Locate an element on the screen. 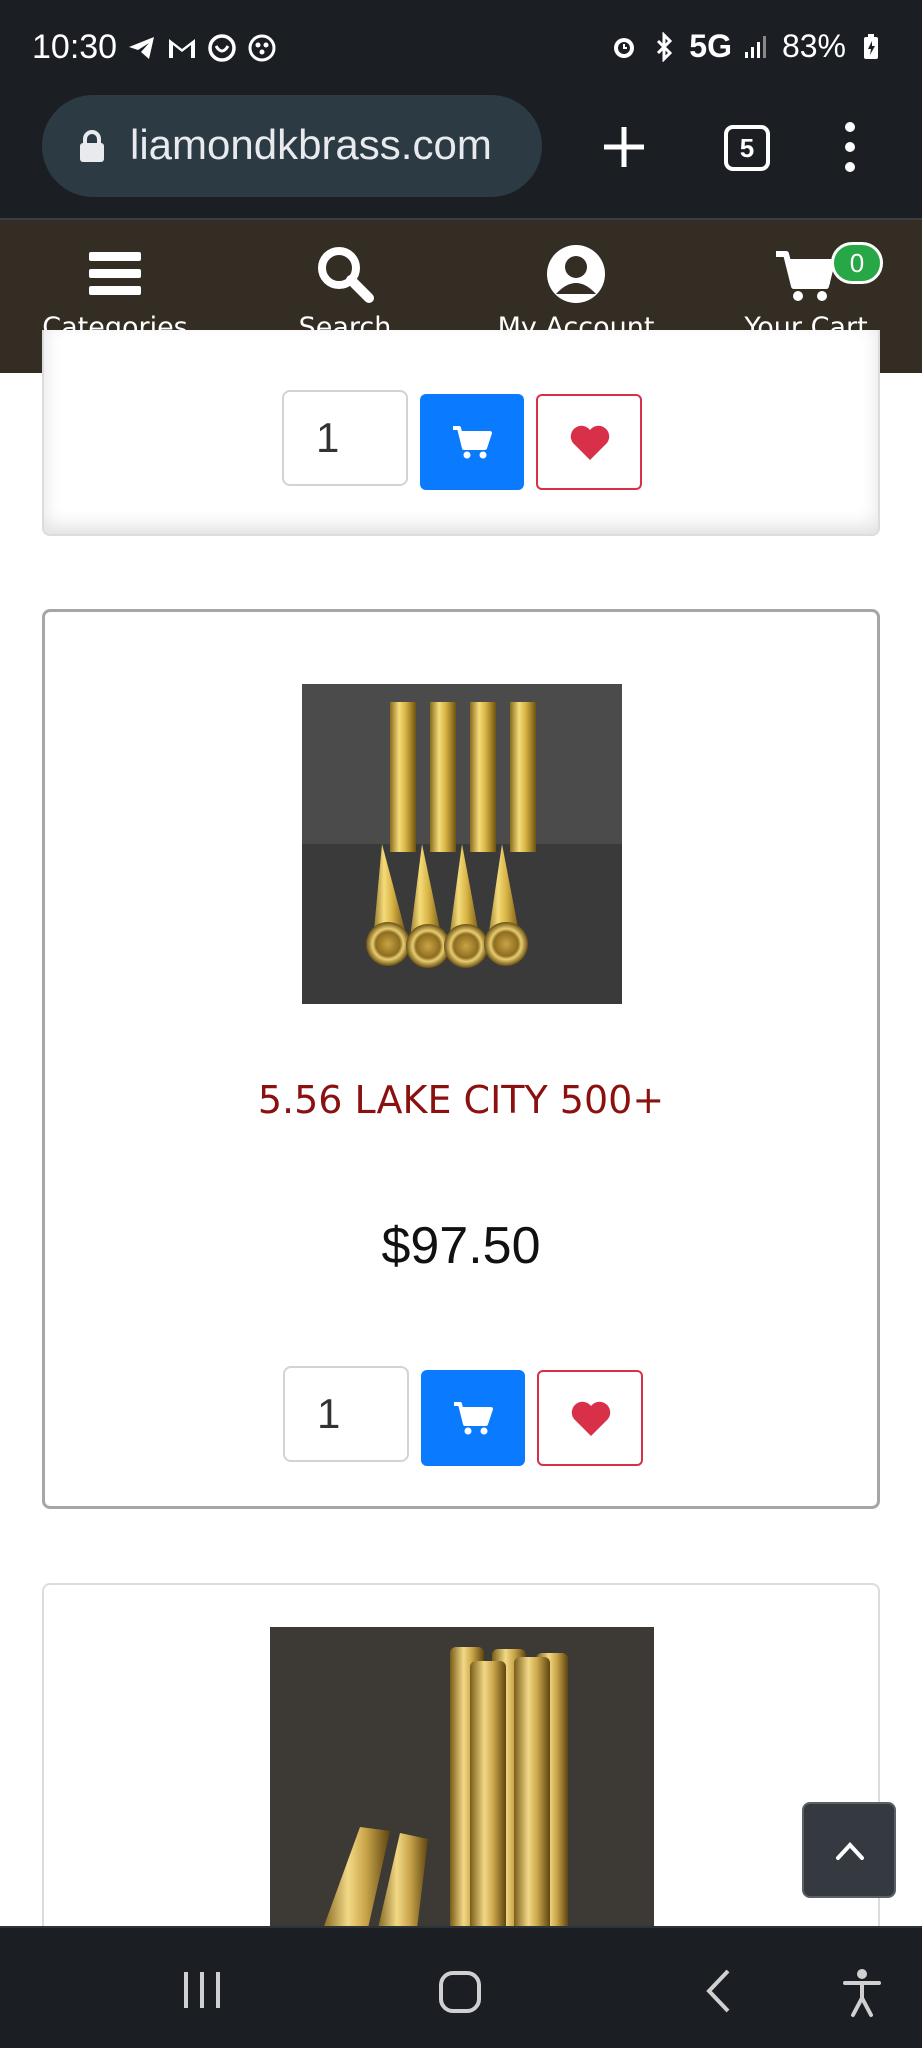 This screenshot has width=922, height=2048. search-icon is located at coordinates (346, 275).